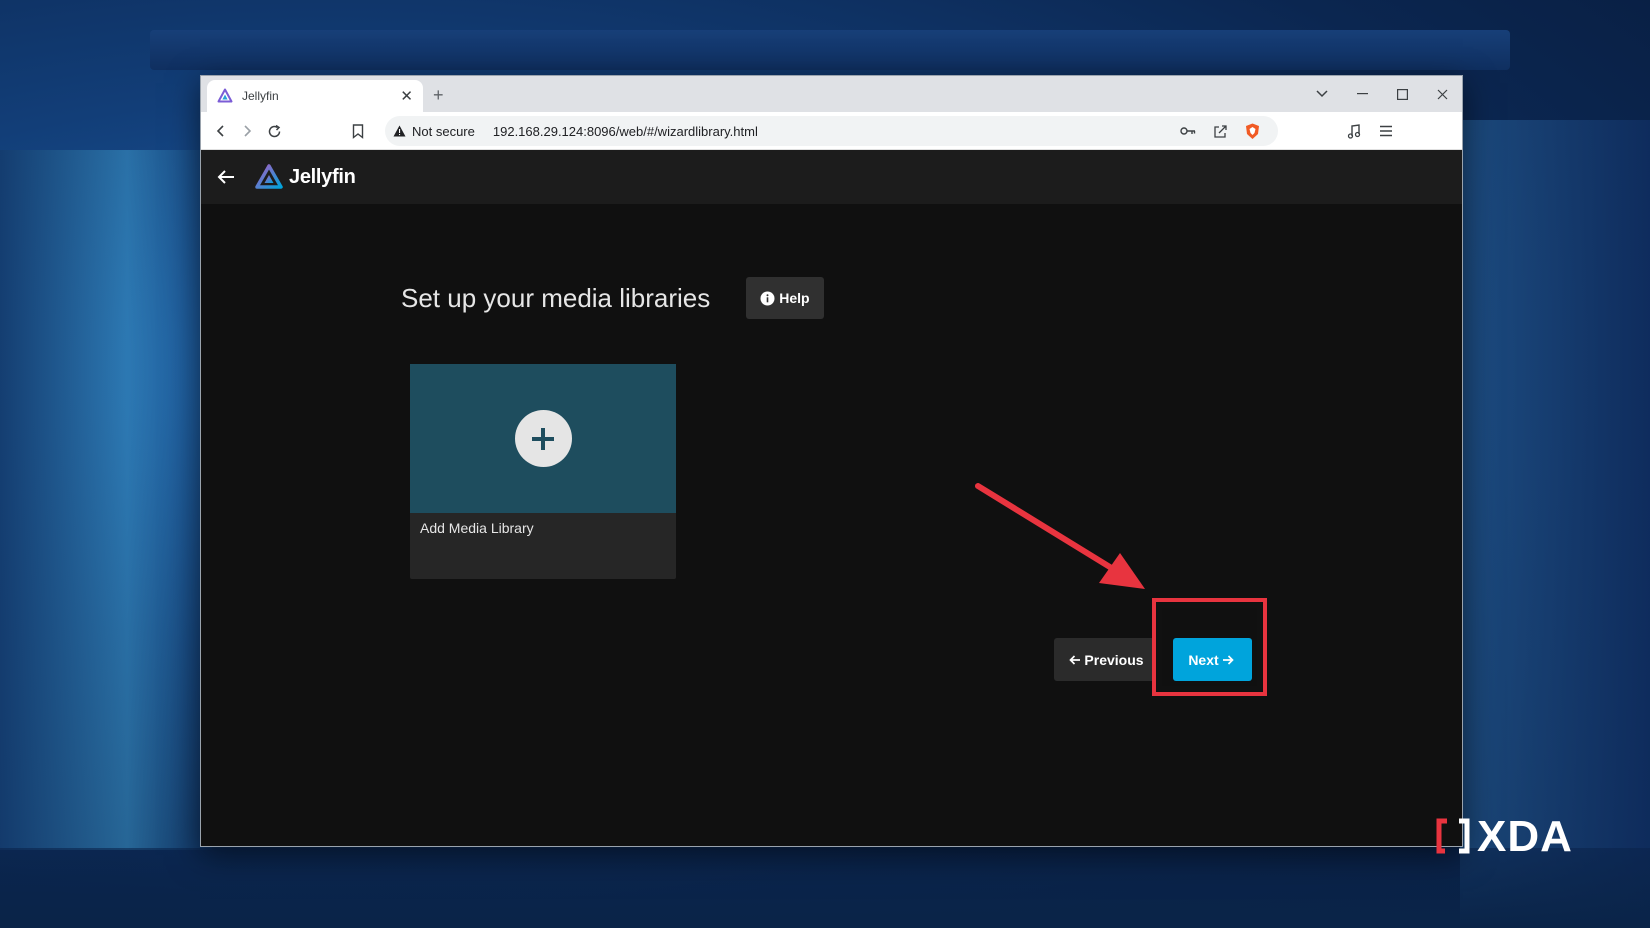 The height and width of the screenshot is (928, 1650). What do you see at coordinates (794, 298) in the screenshot?
I see `help-label: Help` at bounding box center [794, 298].